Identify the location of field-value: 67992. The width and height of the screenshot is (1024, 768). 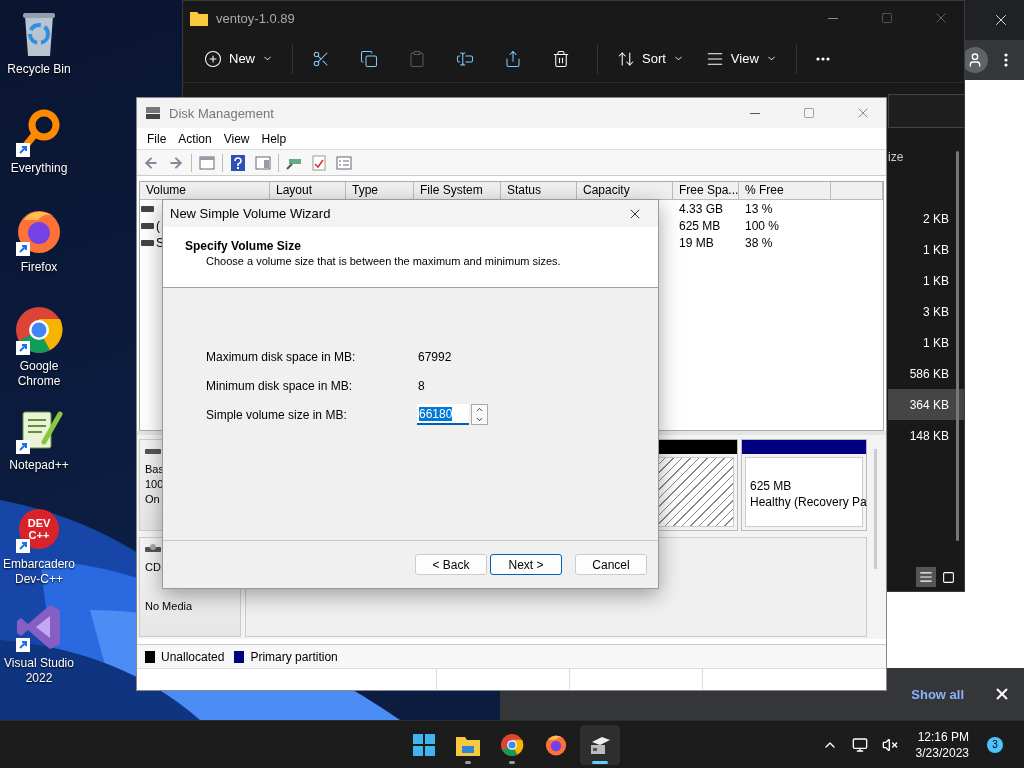
(434, 356).